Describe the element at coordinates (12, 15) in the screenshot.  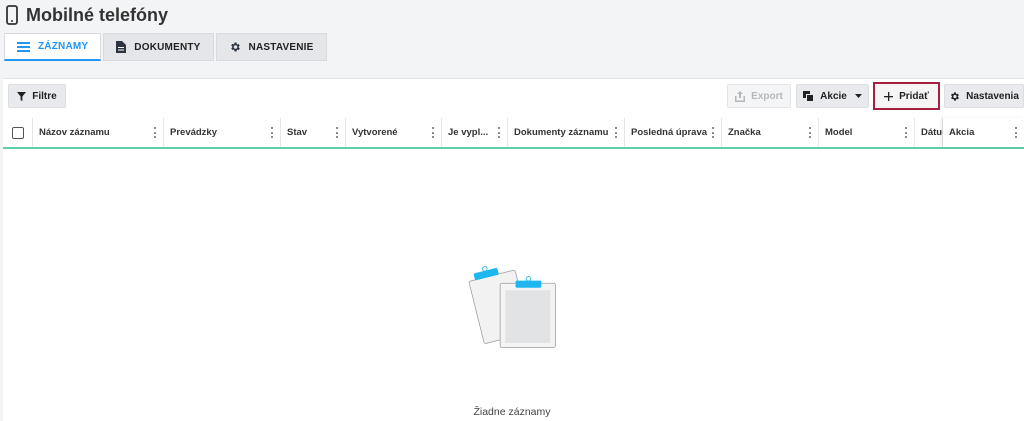
I see `mobile-phone-icon` at that location.